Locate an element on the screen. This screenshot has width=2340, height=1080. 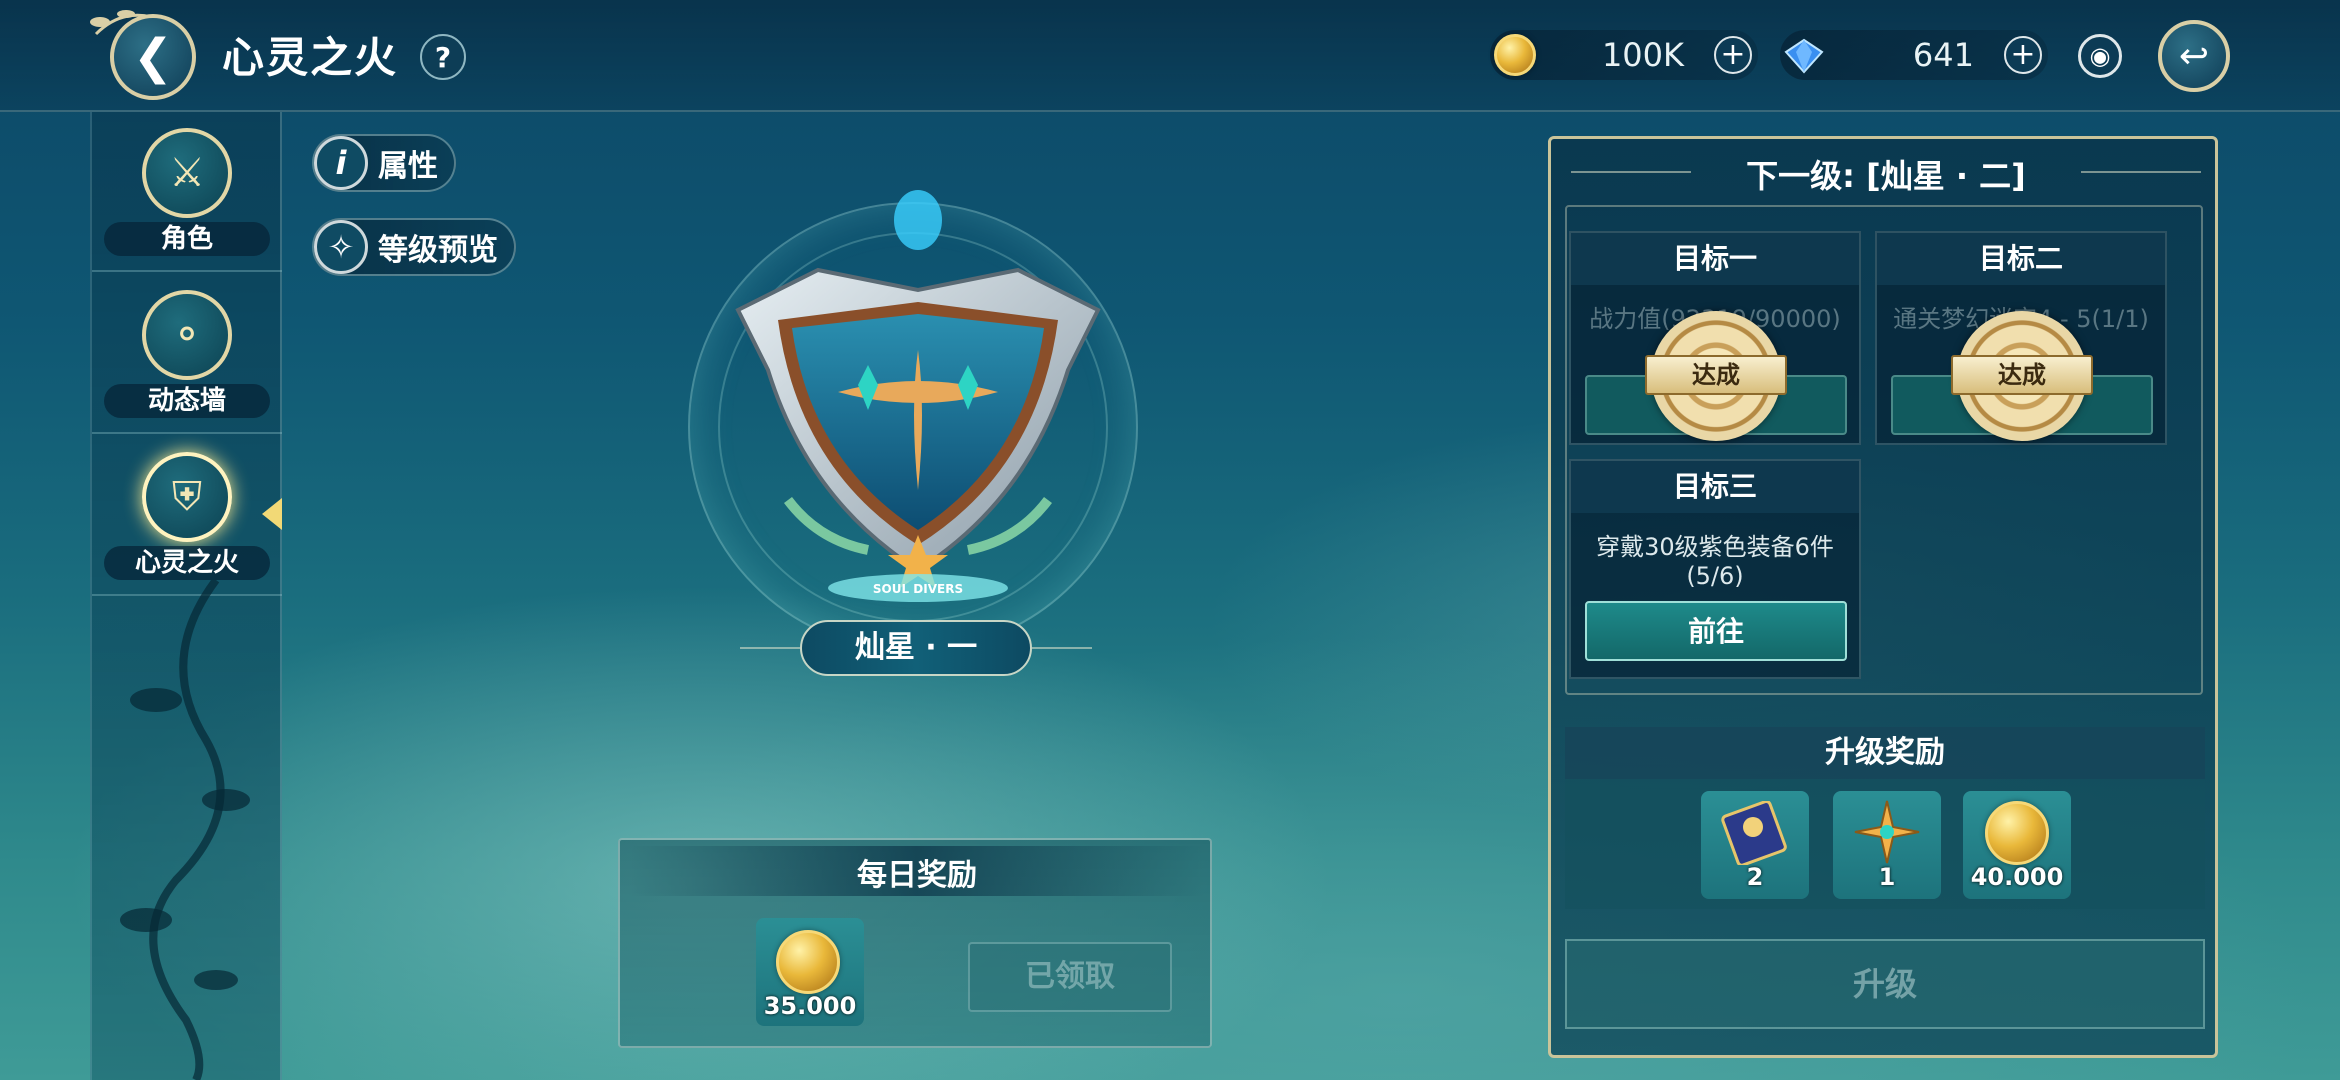
attributes-button: i 属性 is located at coordinates (384, 163).